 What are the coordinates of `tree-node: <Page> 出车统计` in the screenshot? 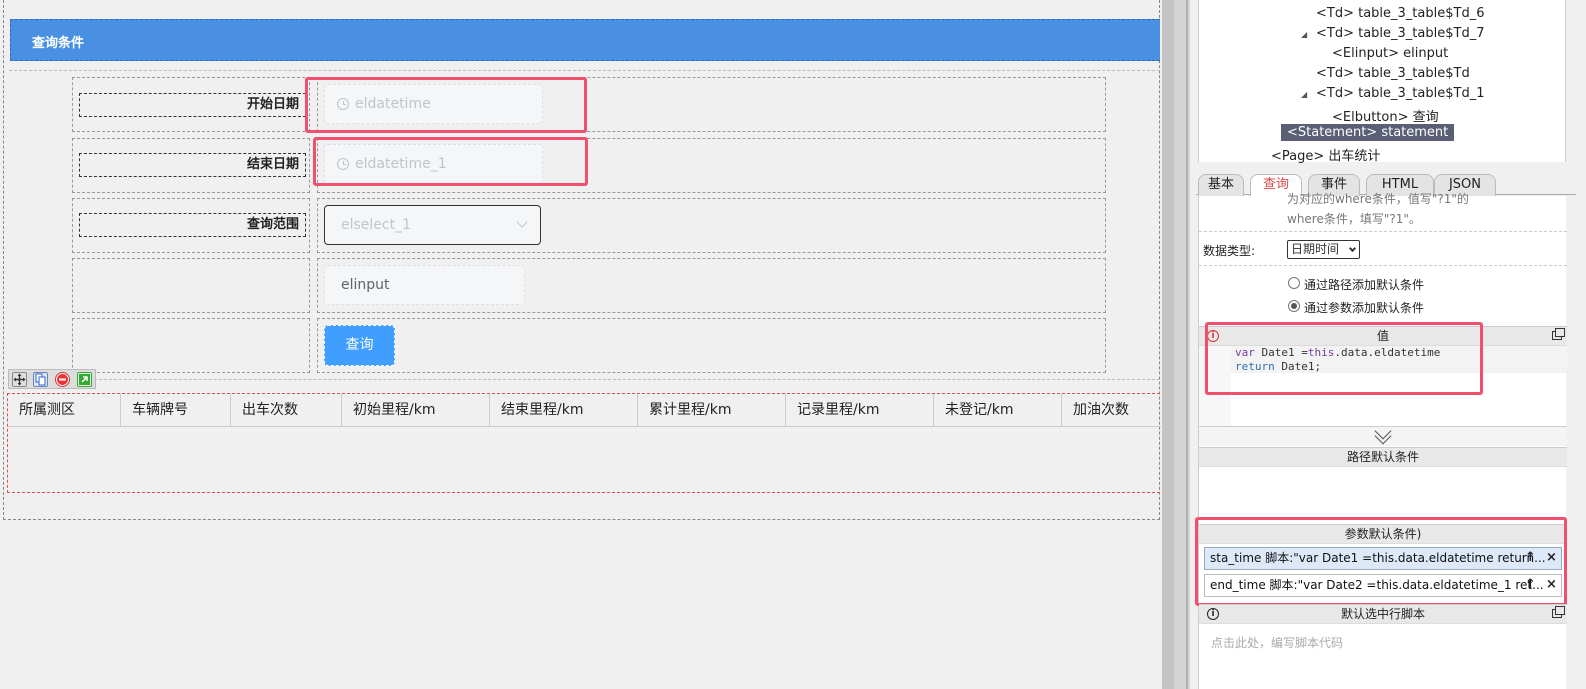 It's located at (1325, 154).